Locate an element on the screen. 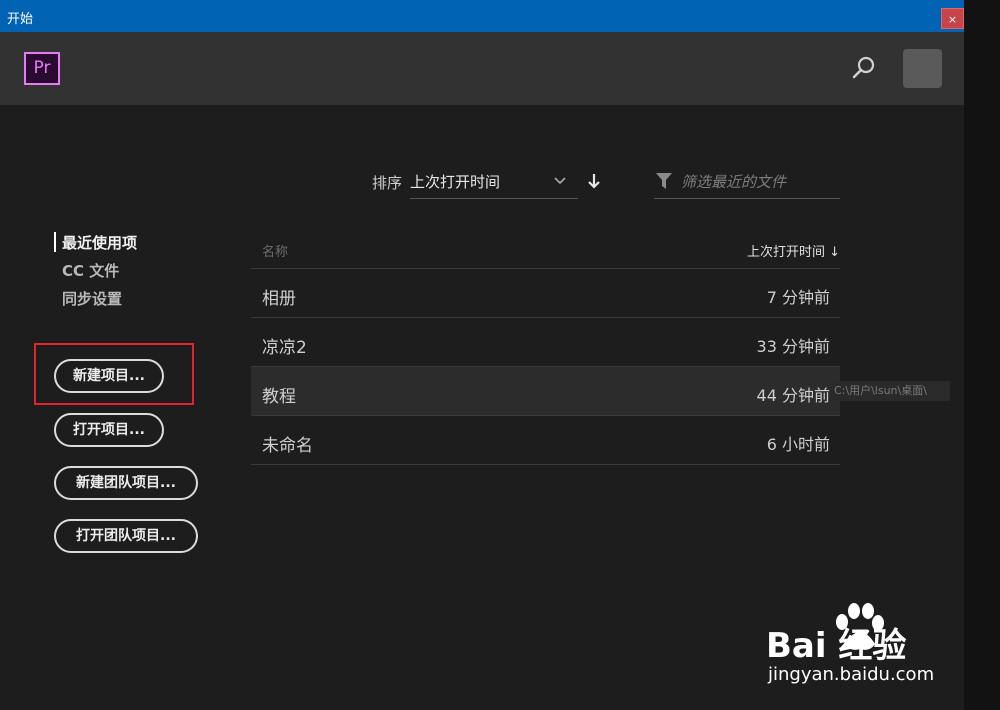 The image size is (1000, 710). file-time: 7 分钟前 is located at coordinates (798, 297).